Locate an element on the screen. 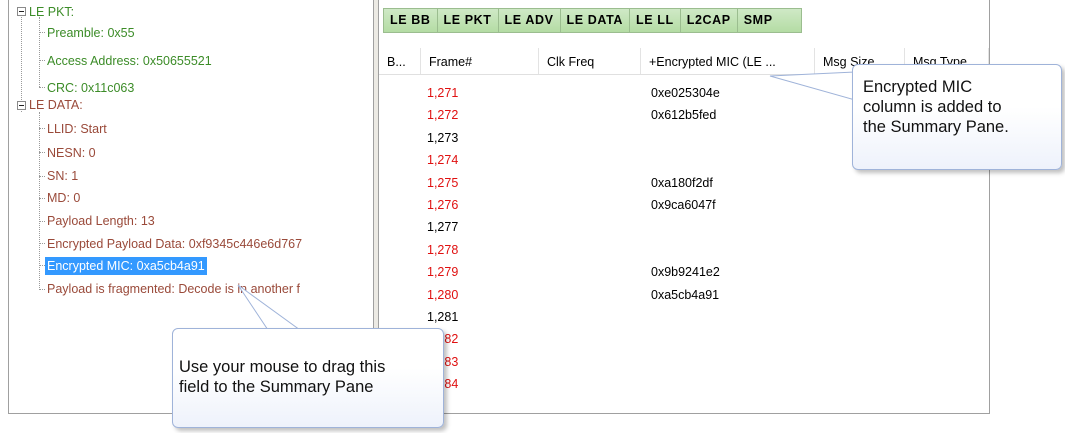 The image size is (1065, 433). callout-line: column is added to is located at coordinates (932, 107).